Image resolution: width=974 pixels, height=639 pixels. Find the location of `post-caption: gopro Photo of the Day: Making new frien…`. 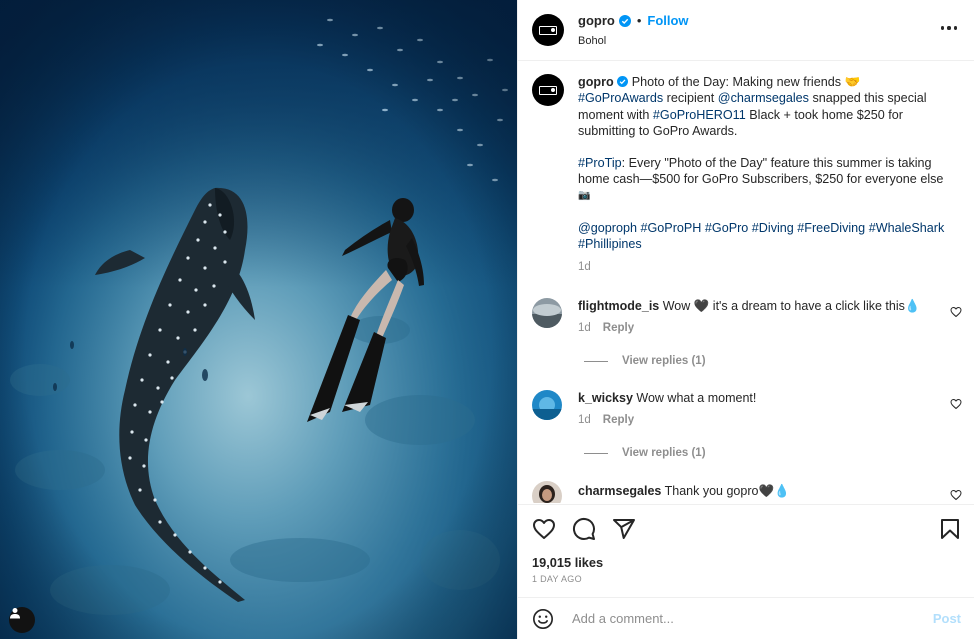

post-caption: gopro Photo of the Day: Making new frien… is located at coordinates (747, 174).